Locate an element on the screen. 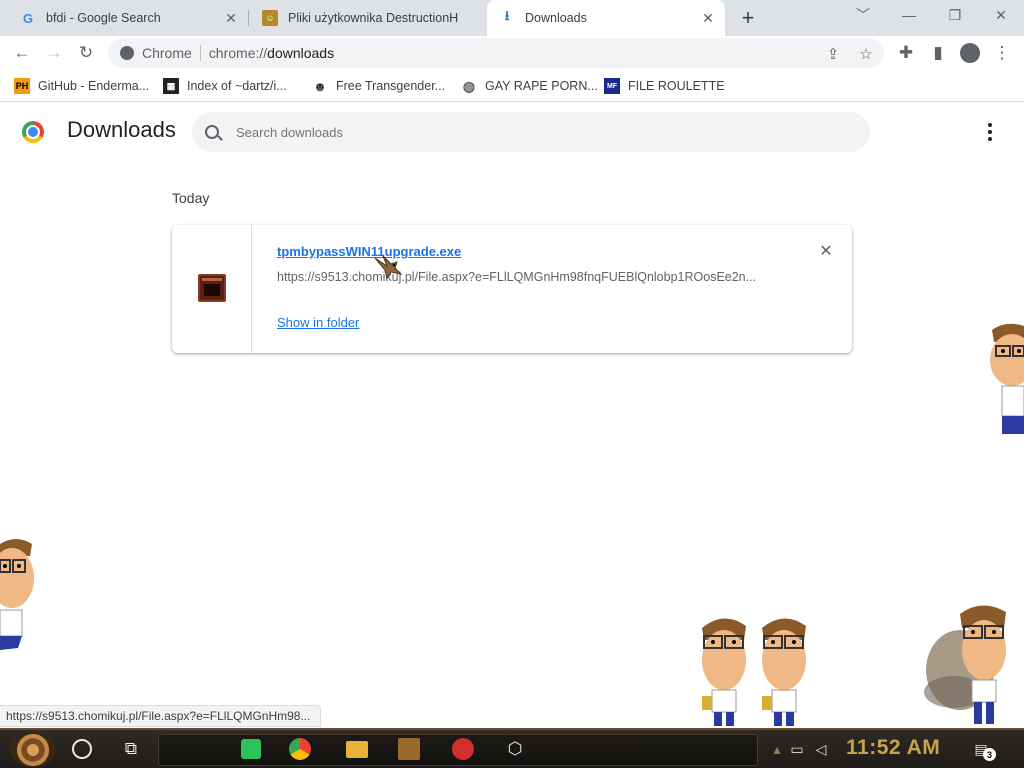 The height and width of the screenshot is (768, 1024). red-app-icon is located at coordinates (463, 749).